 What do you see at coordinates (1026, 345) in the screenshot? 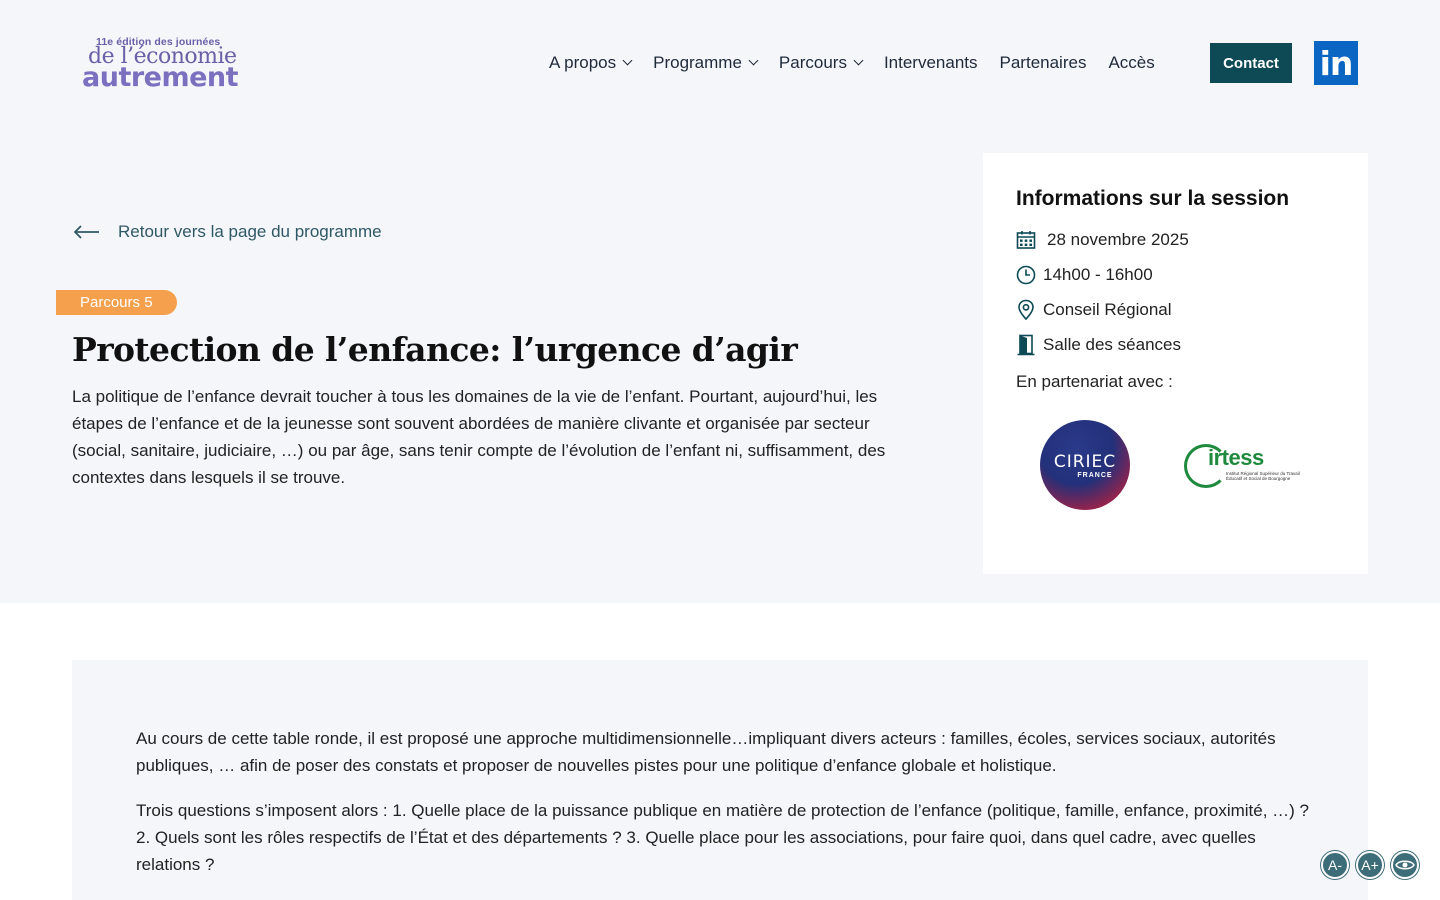
I see `door-icon` at bounding box center [1026, 345].